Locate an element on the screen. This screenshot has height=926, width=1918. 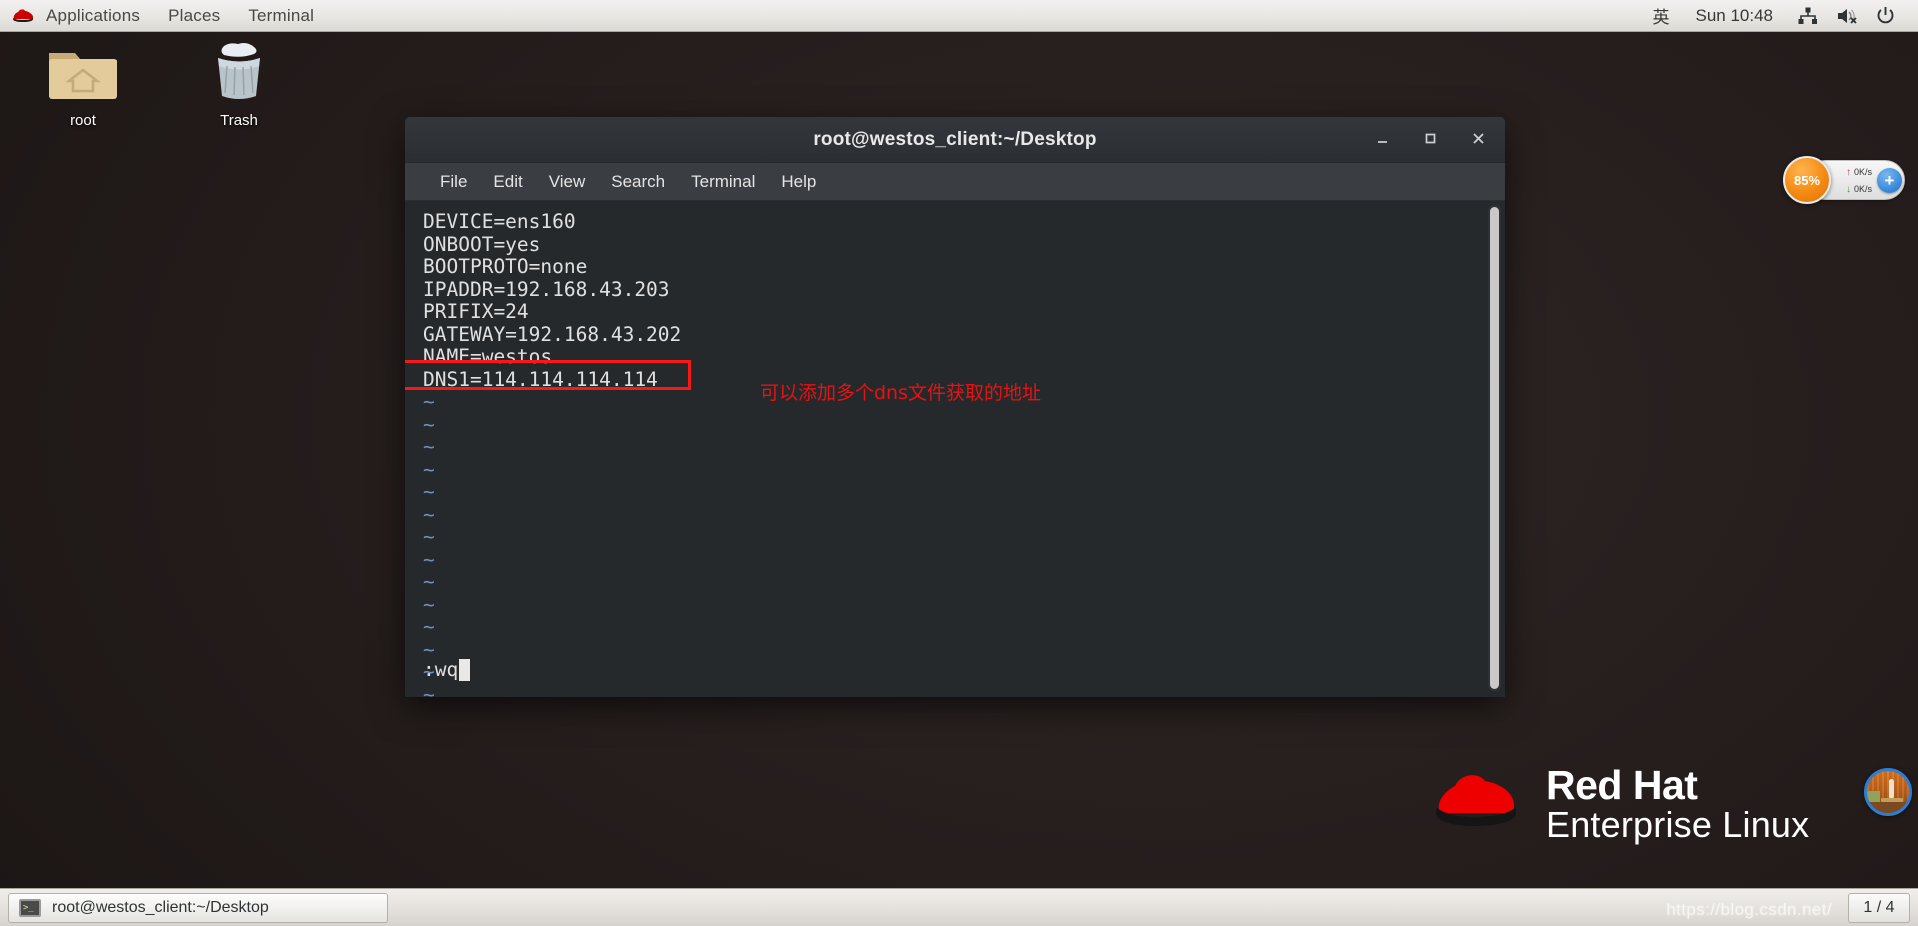
taskbar: >_ root@westos_client:~/Desktop 1 / 4 is located at coordinates (959, 907).